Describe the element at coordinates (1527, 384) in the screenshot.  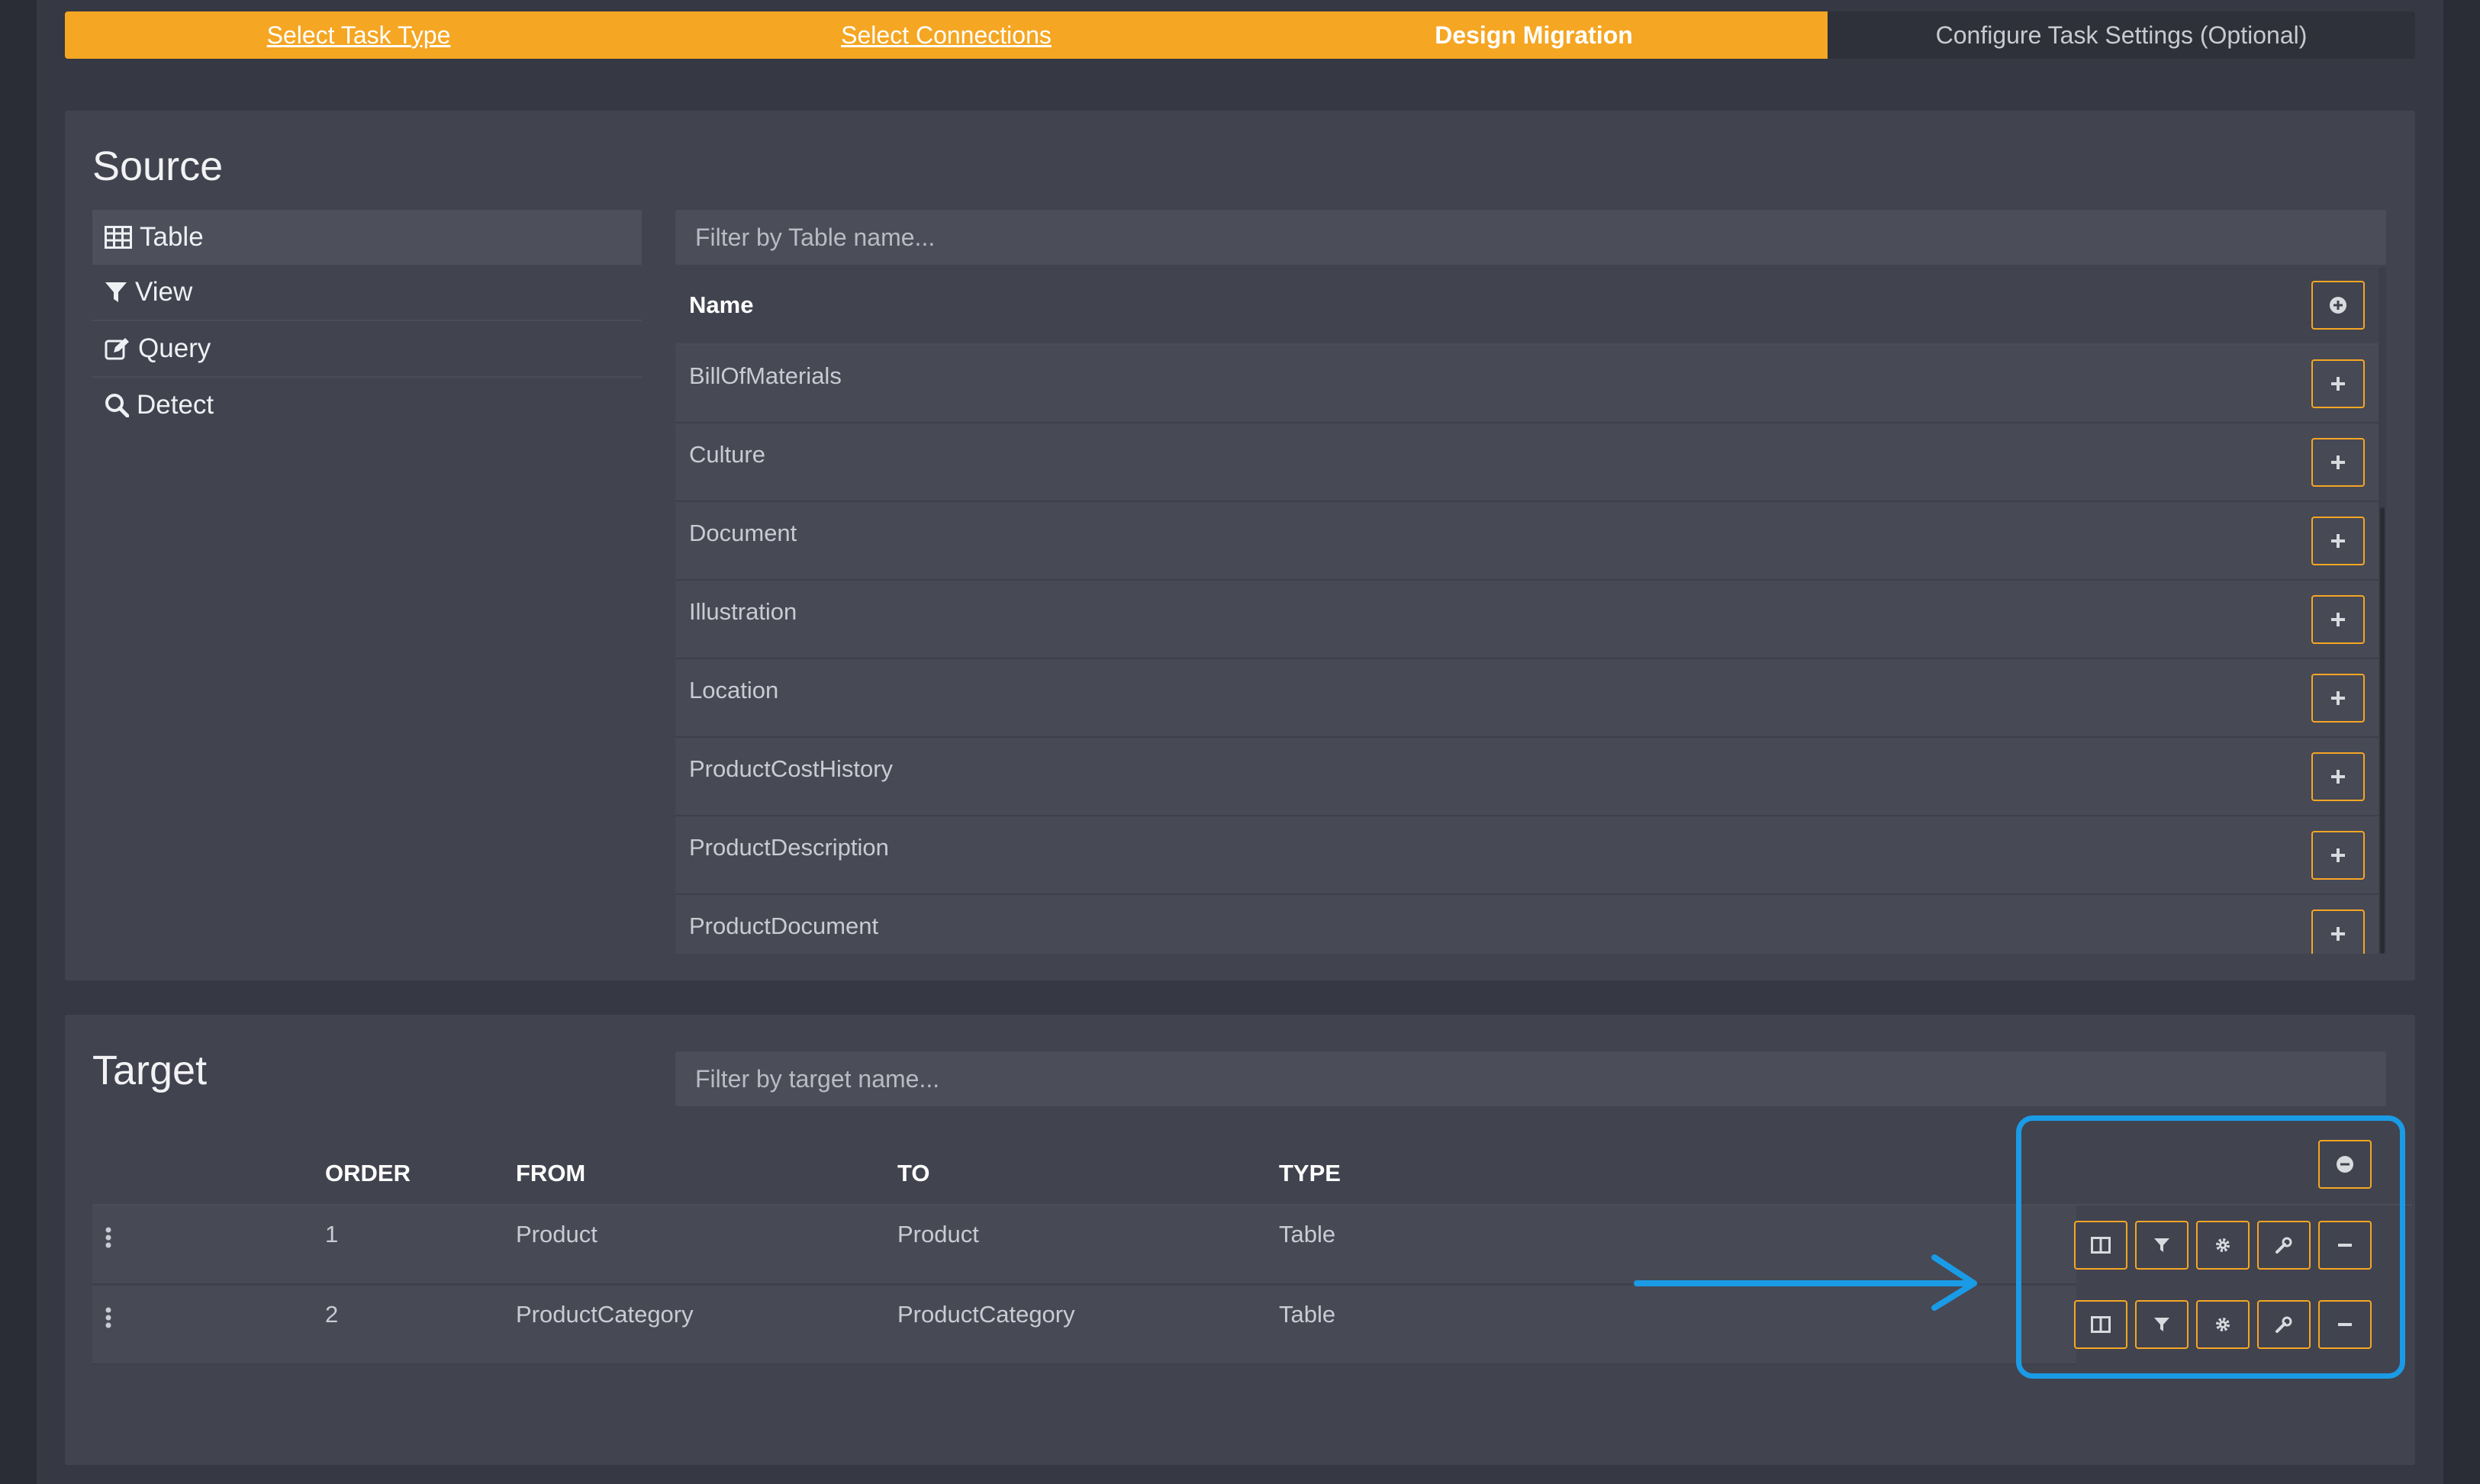
I see `table-row: BillOfMaterials` at that location.